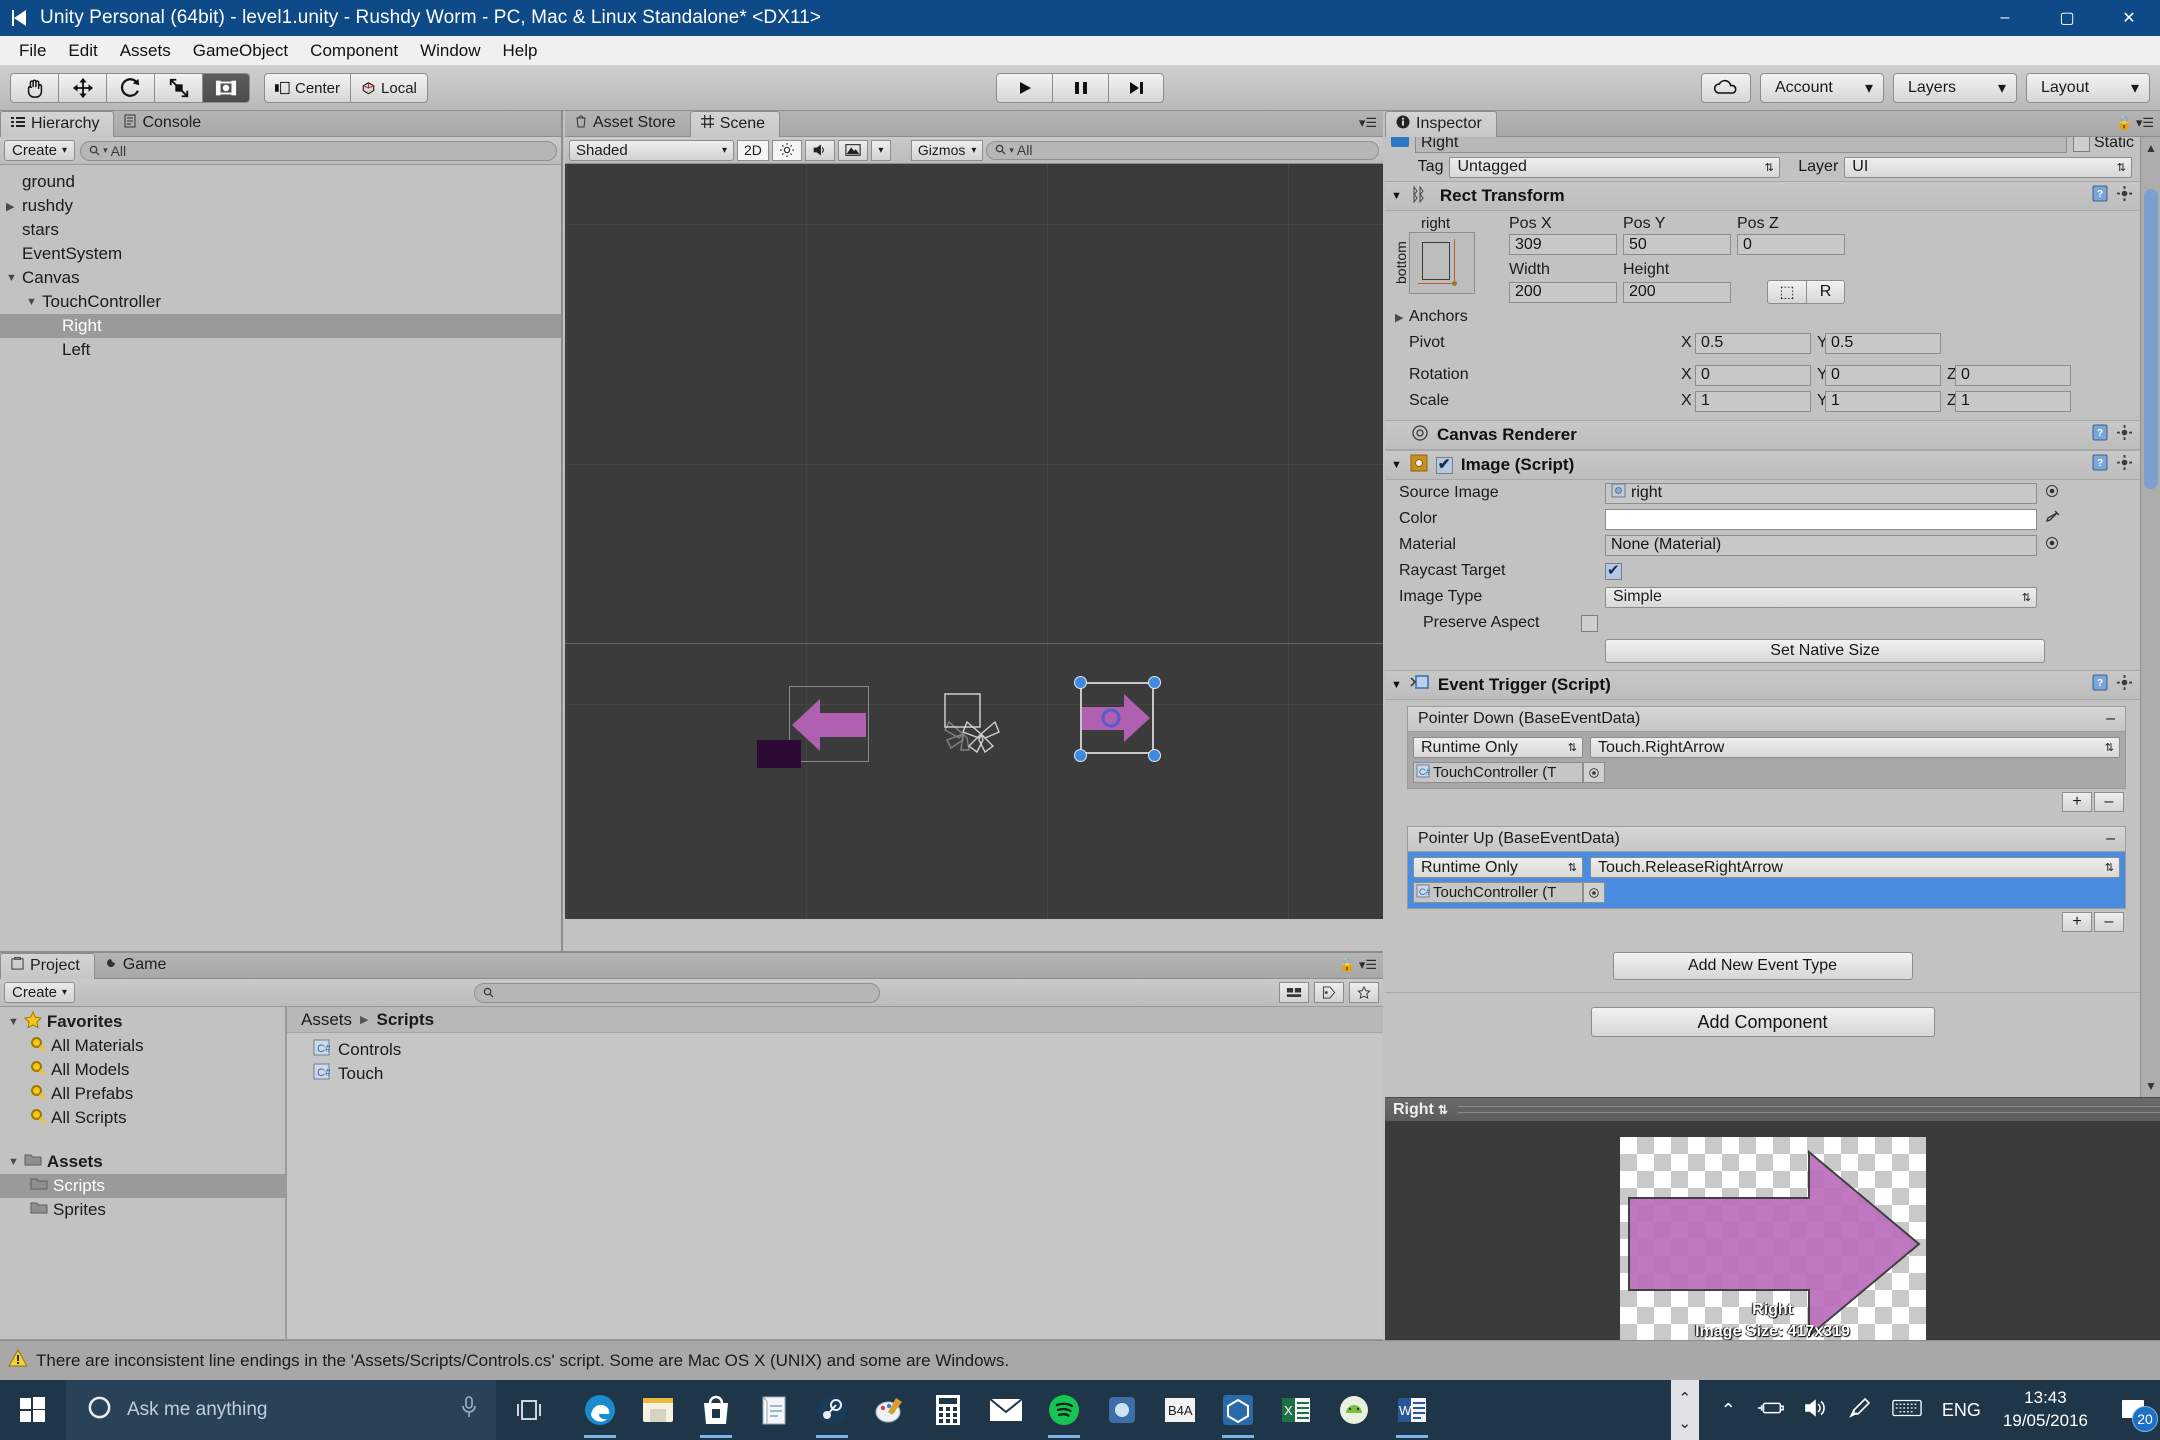 This screenshot has height=1440, width=2160. I want to click on width-input: 200, so click(1563, 292).